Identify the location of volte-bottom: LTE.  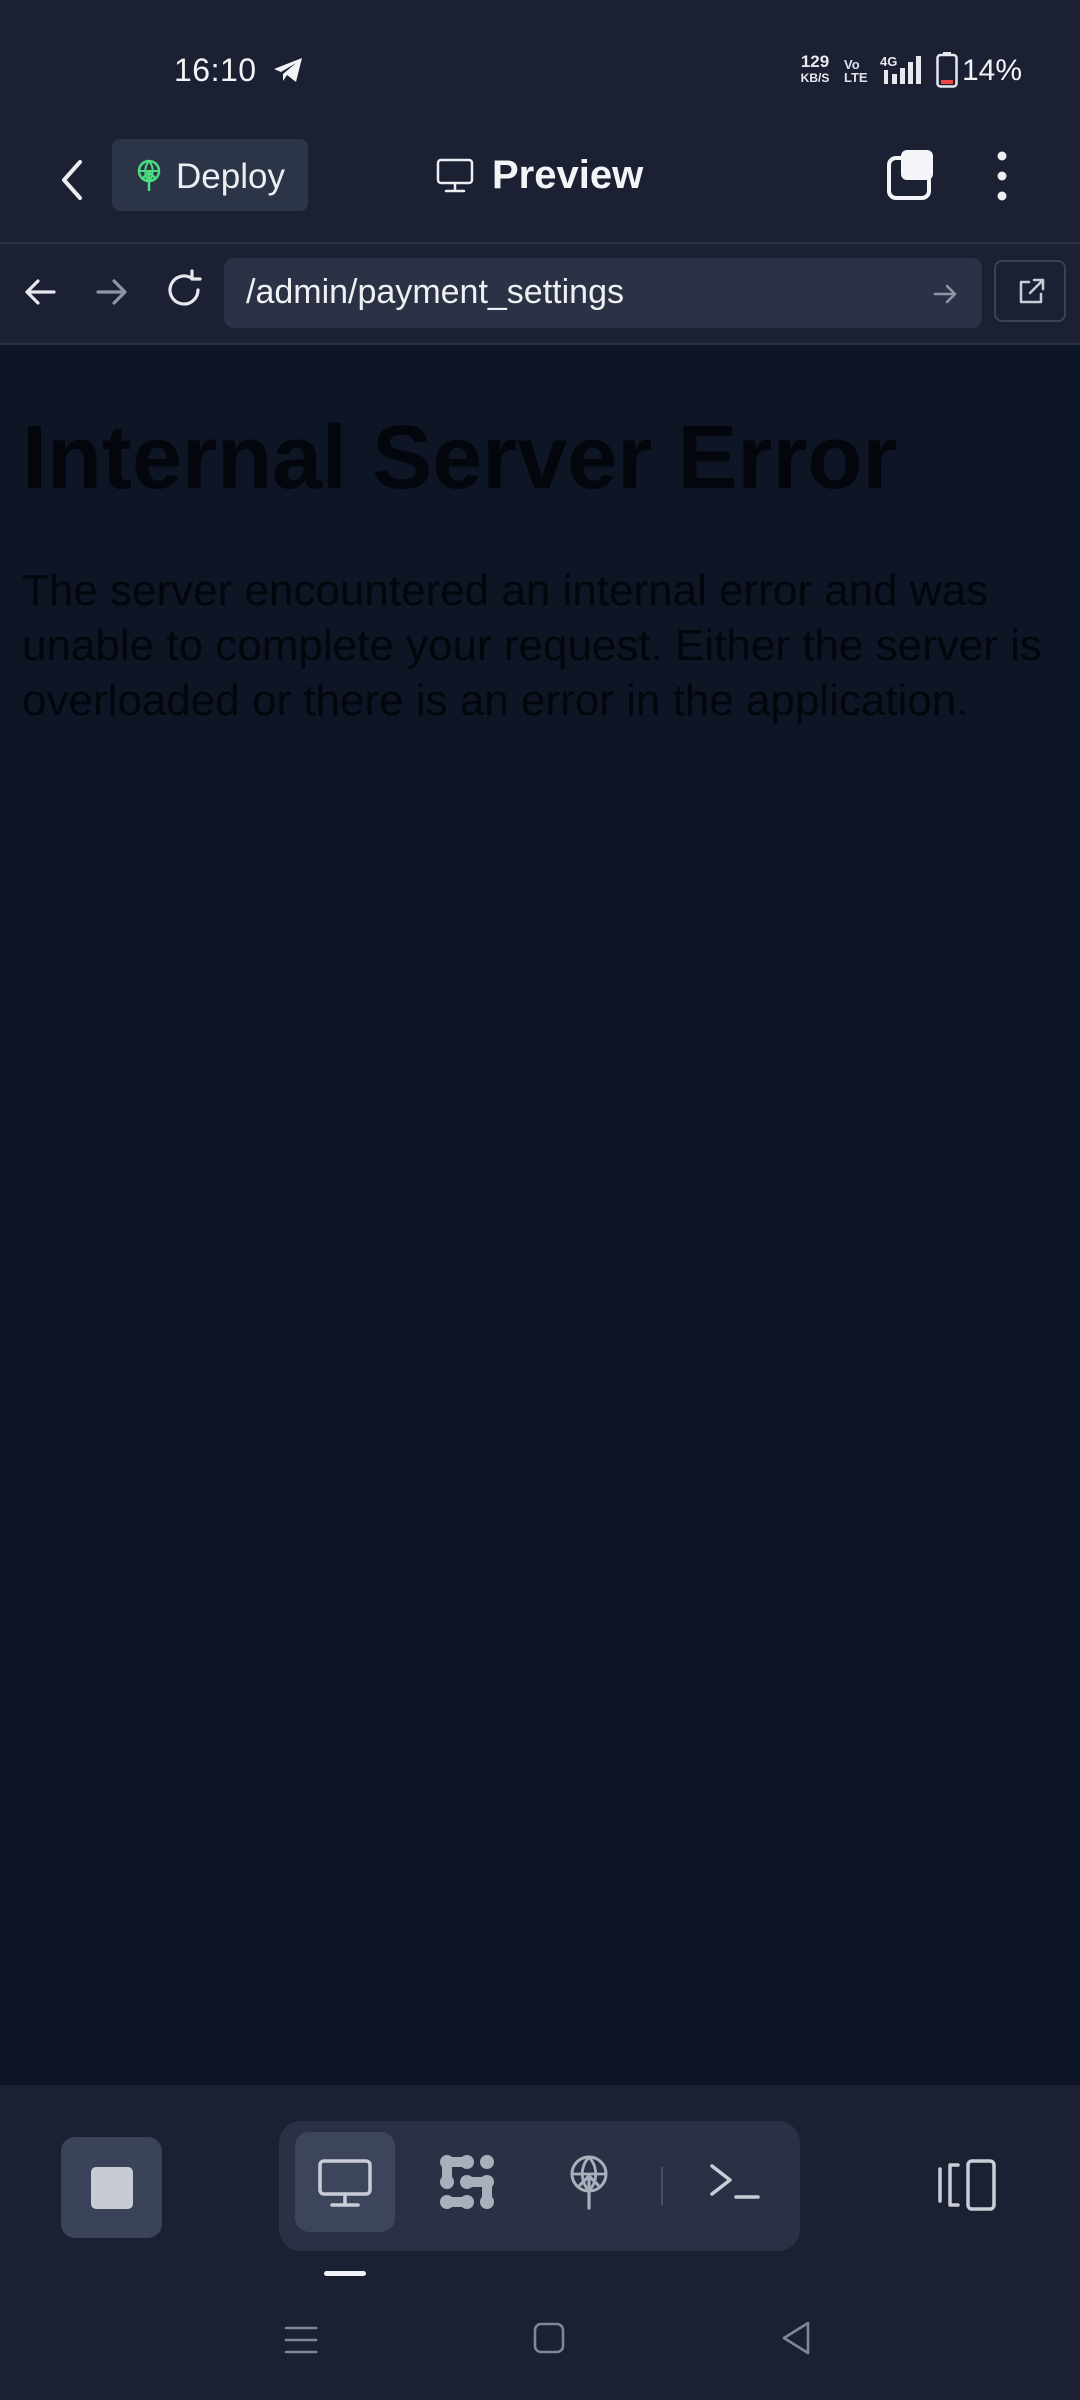
(856, 77).